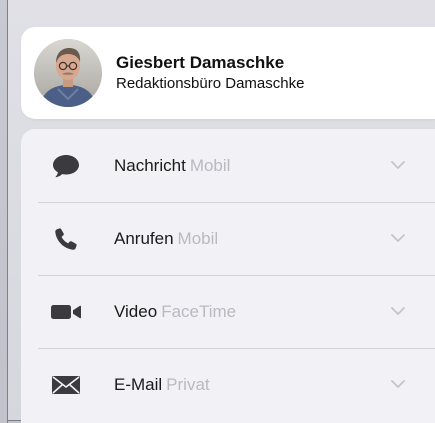 This screenshot has width=435, height=423. Describe the element at coordinates (66, 385) in the screenshot. I see `envelope-icon` at that location.